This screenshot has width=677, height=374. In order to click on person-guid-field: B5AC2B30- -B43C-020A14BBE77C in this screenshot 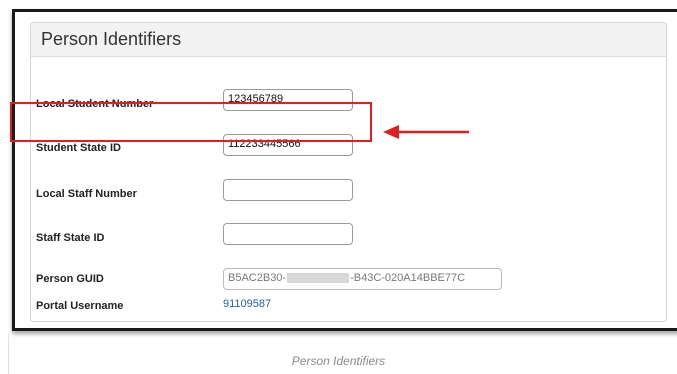, I will do `click(362, 279)`.